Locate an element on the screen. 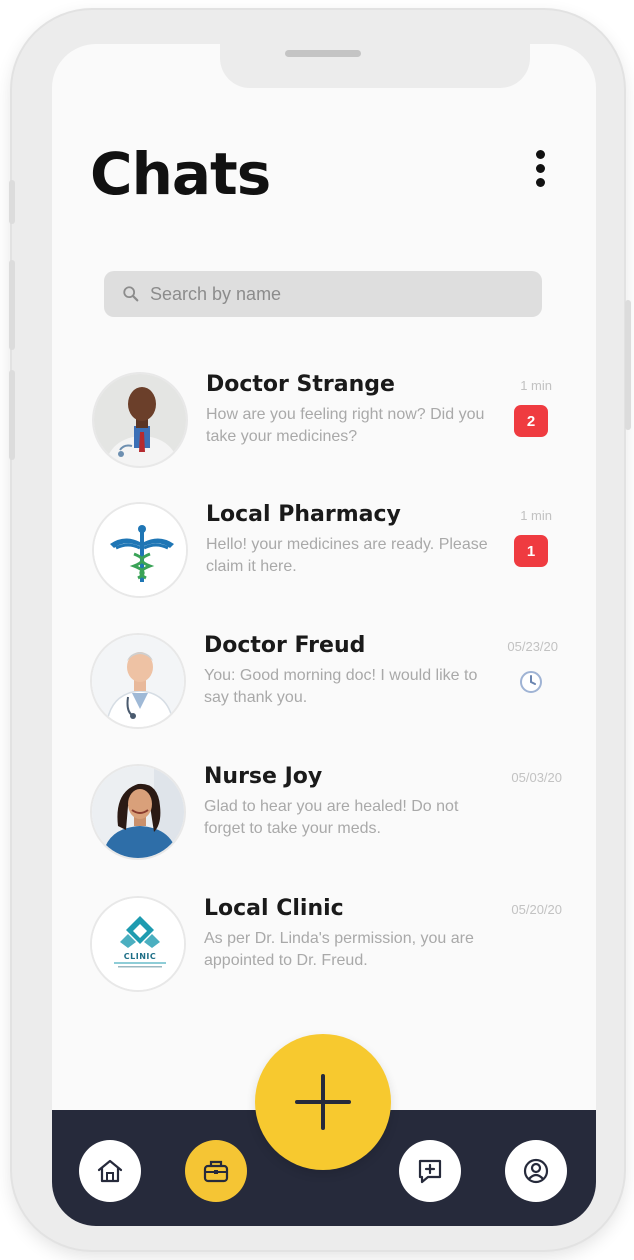 The height and width of the screenshot is (1260, 634). home-icon is located at coordinates (110, 1171).